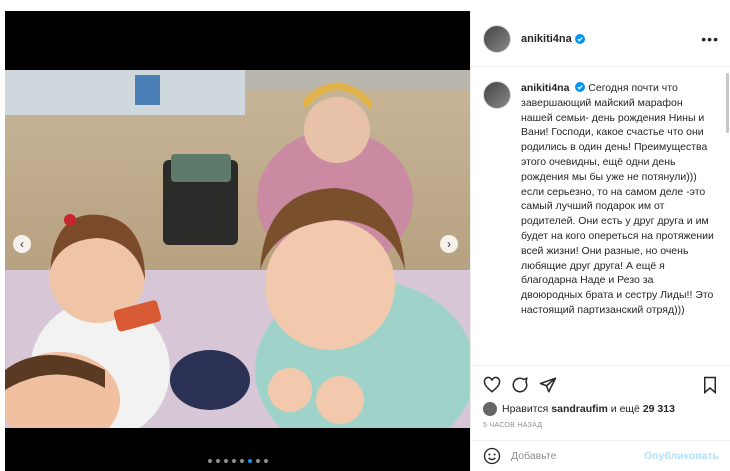  I want to click on comment-input: Добавьте, so click(533, 456).